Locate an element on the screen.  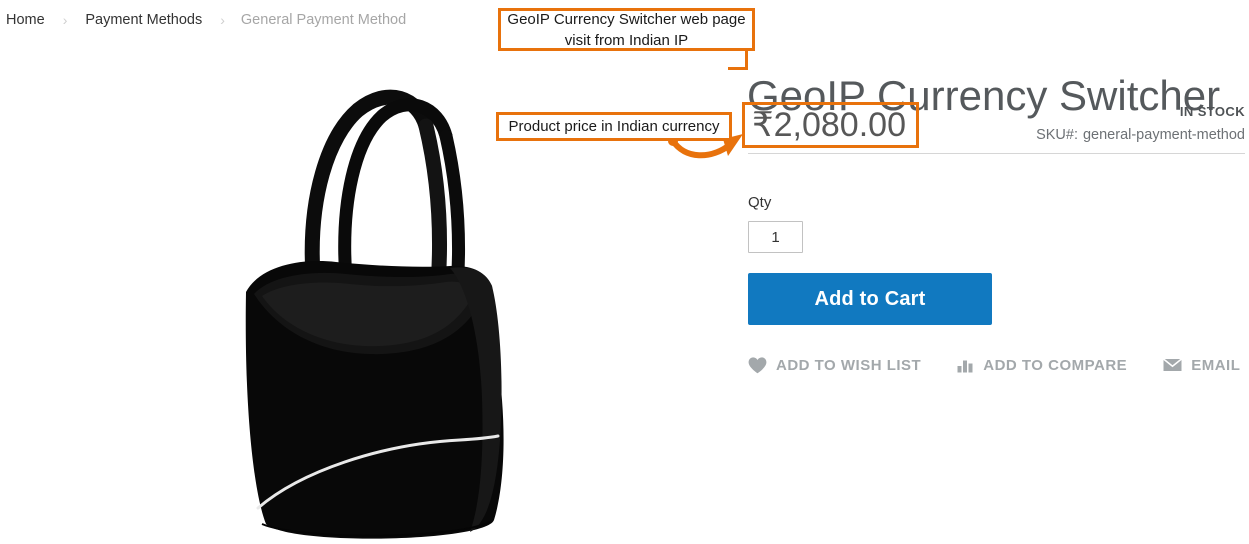
annotation-leader-line-horizontal is located at coordinates (738, 68).